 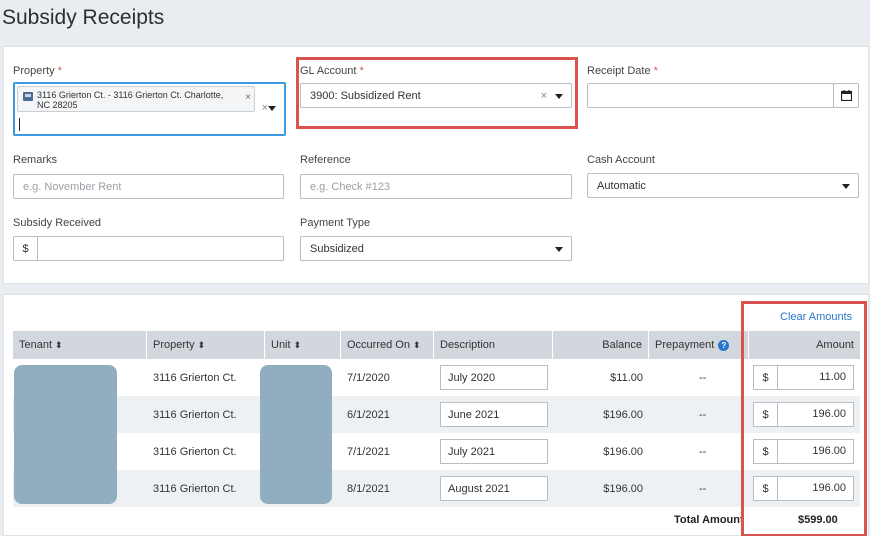 I want to click on col-description: Description, so click(x=493, y=345).